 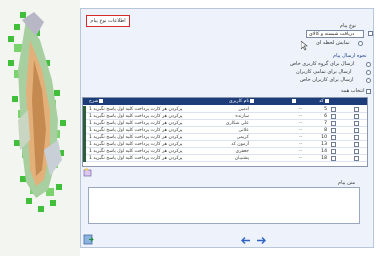 What do you see at coordinates (237, 123) in the screenshot?
I see `row-username: علی شکاری` at bounding box center [237, 123].